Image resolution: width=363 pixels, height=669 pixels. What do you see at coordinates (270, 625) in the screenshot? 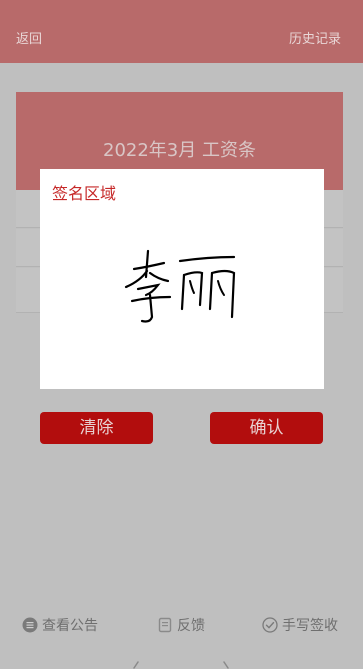
I see `check-circle-icon` at bounding box center [270, 625].